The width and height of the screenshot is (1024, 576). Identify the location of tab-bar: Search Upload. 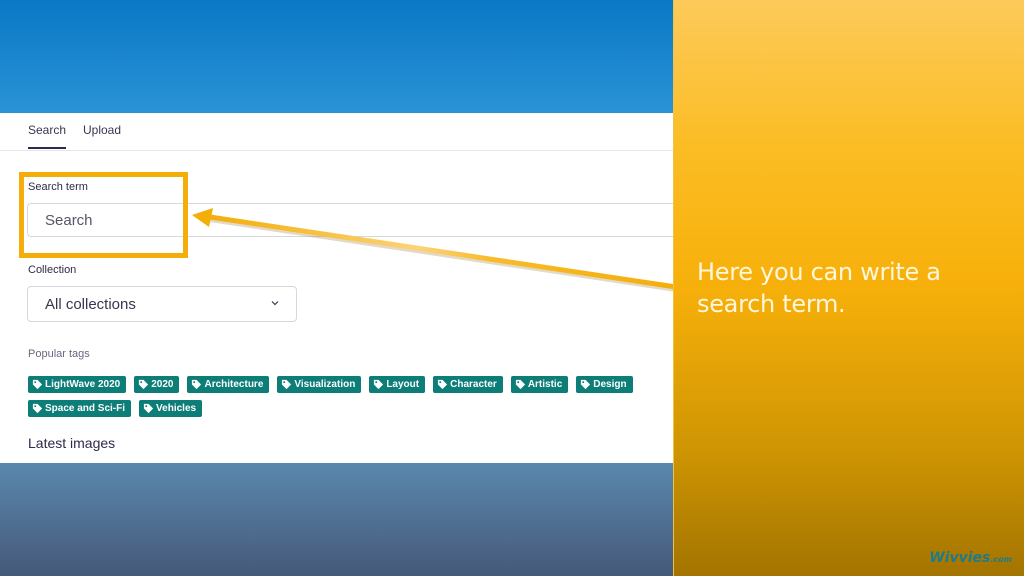
(336, 132).